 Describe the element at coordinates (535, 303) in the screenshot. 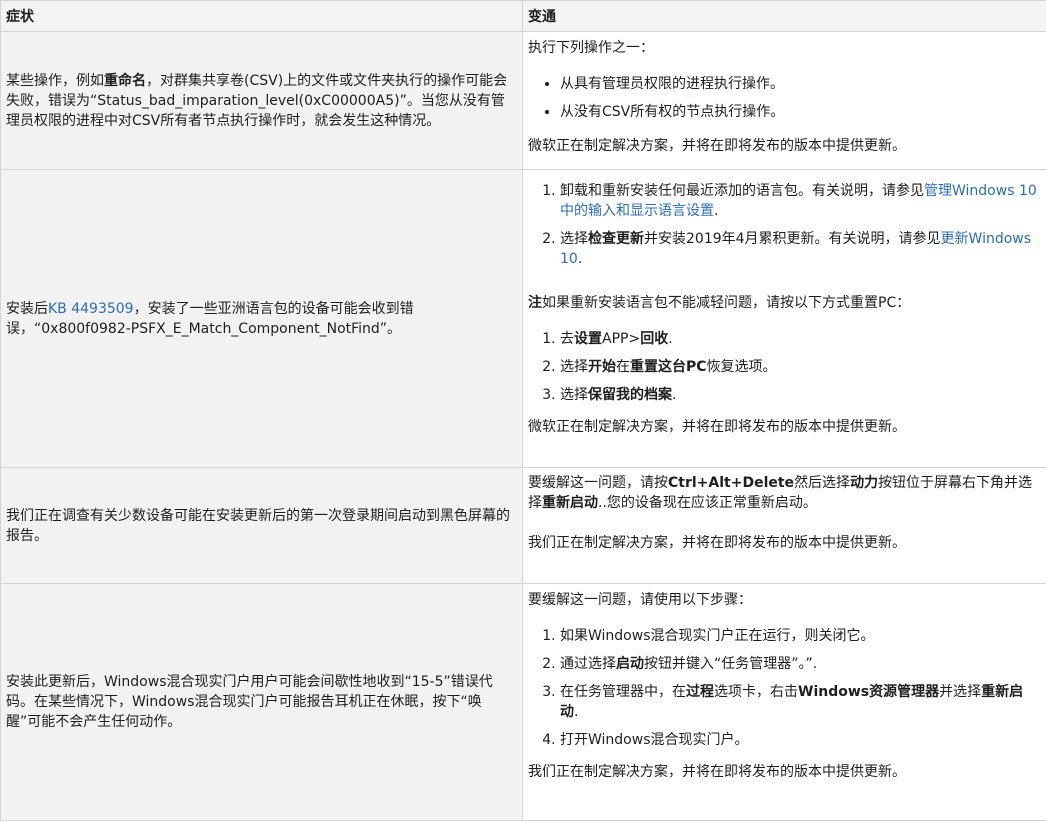

I see `bold-term: 注` at that location.